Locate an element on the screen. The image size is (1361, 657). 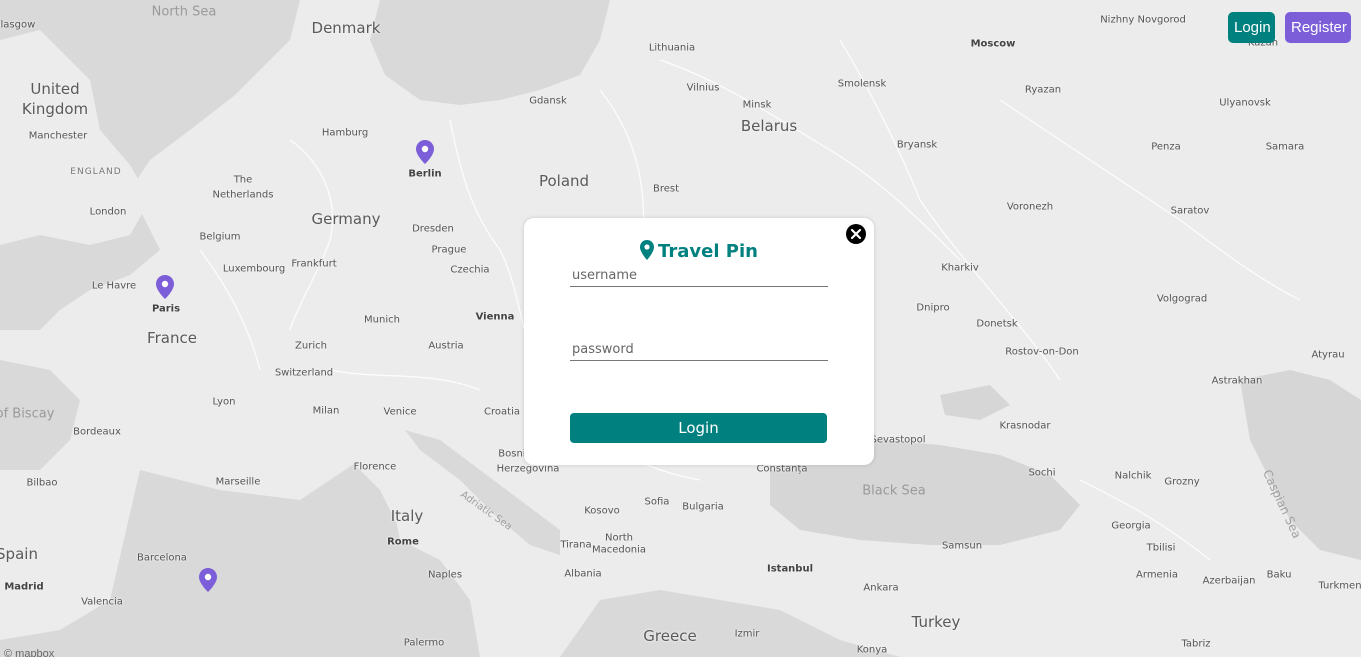
map-label: Vienna is located at coordinates (495, 317).